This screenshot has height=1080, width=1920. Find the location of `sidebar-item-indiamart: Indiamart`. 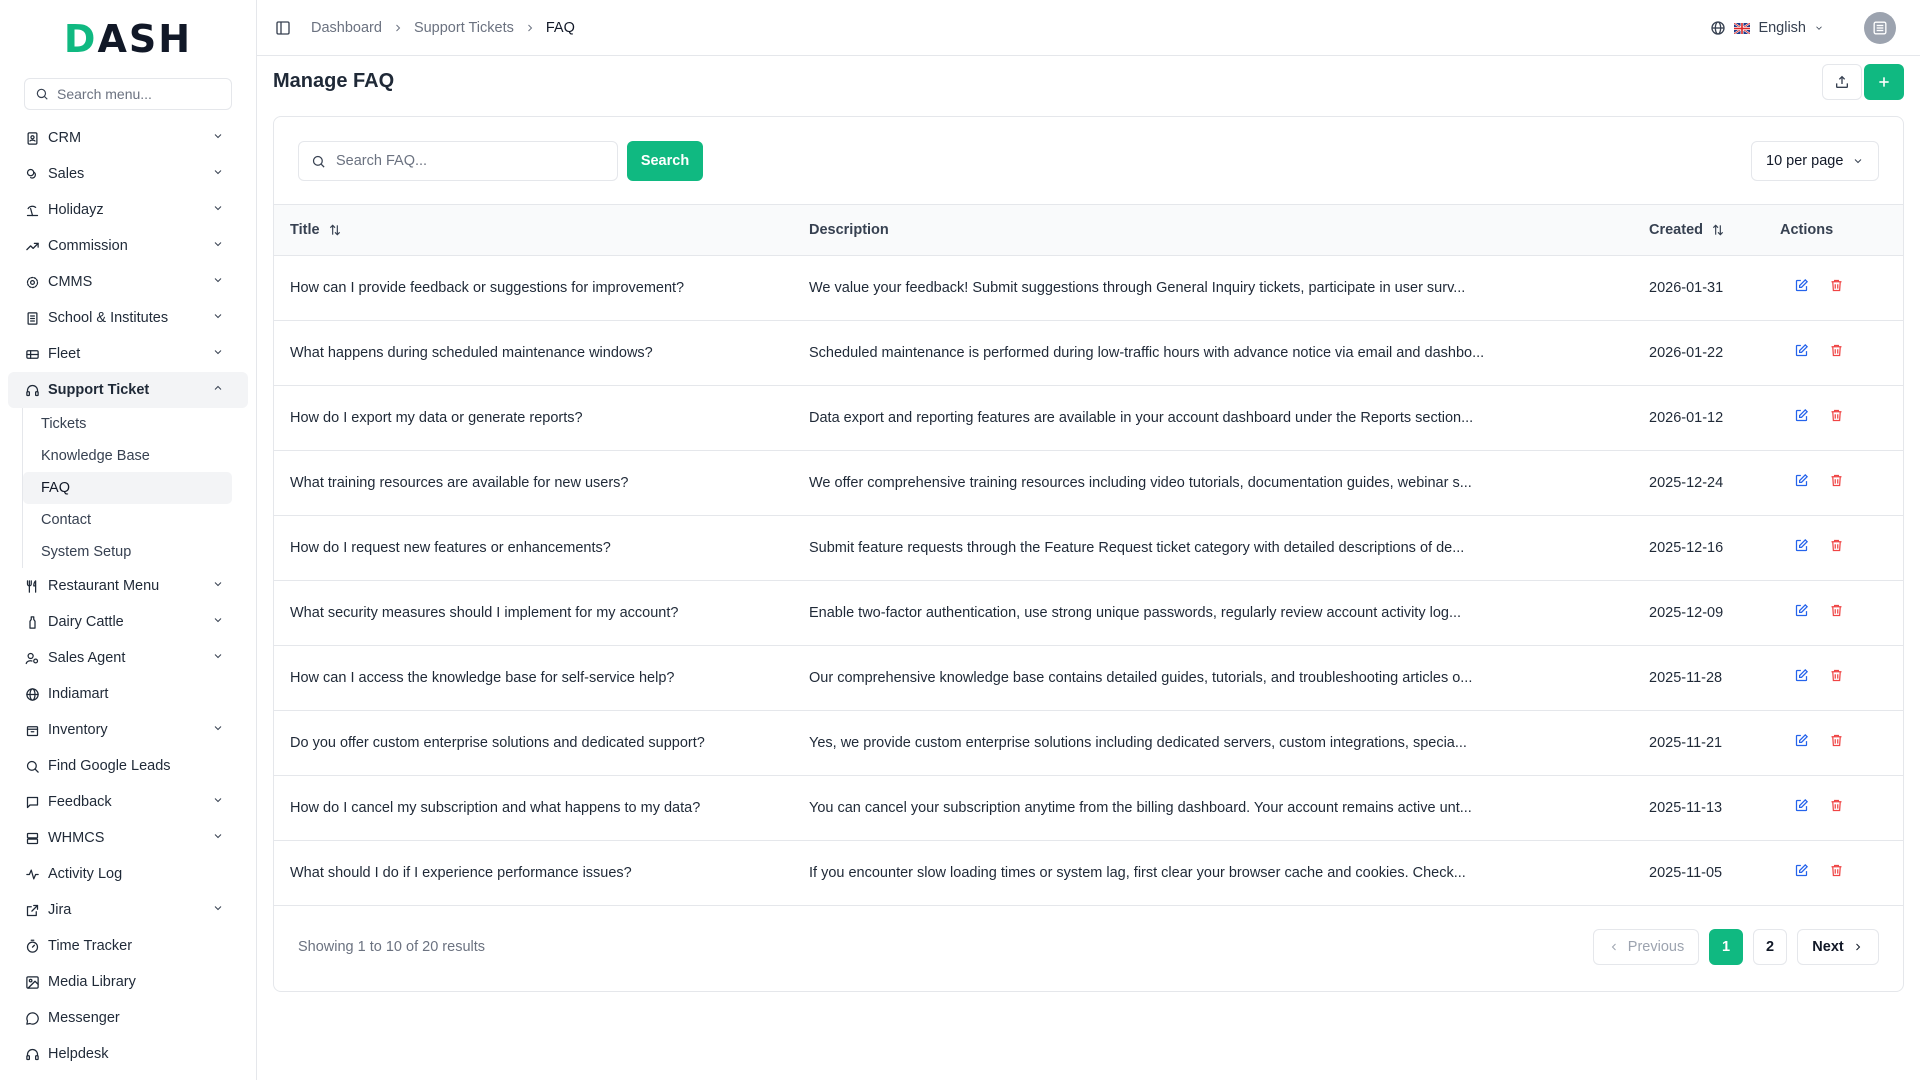

sidebar-item-indiamart: Indiamart is located at coordinates (128, 694).